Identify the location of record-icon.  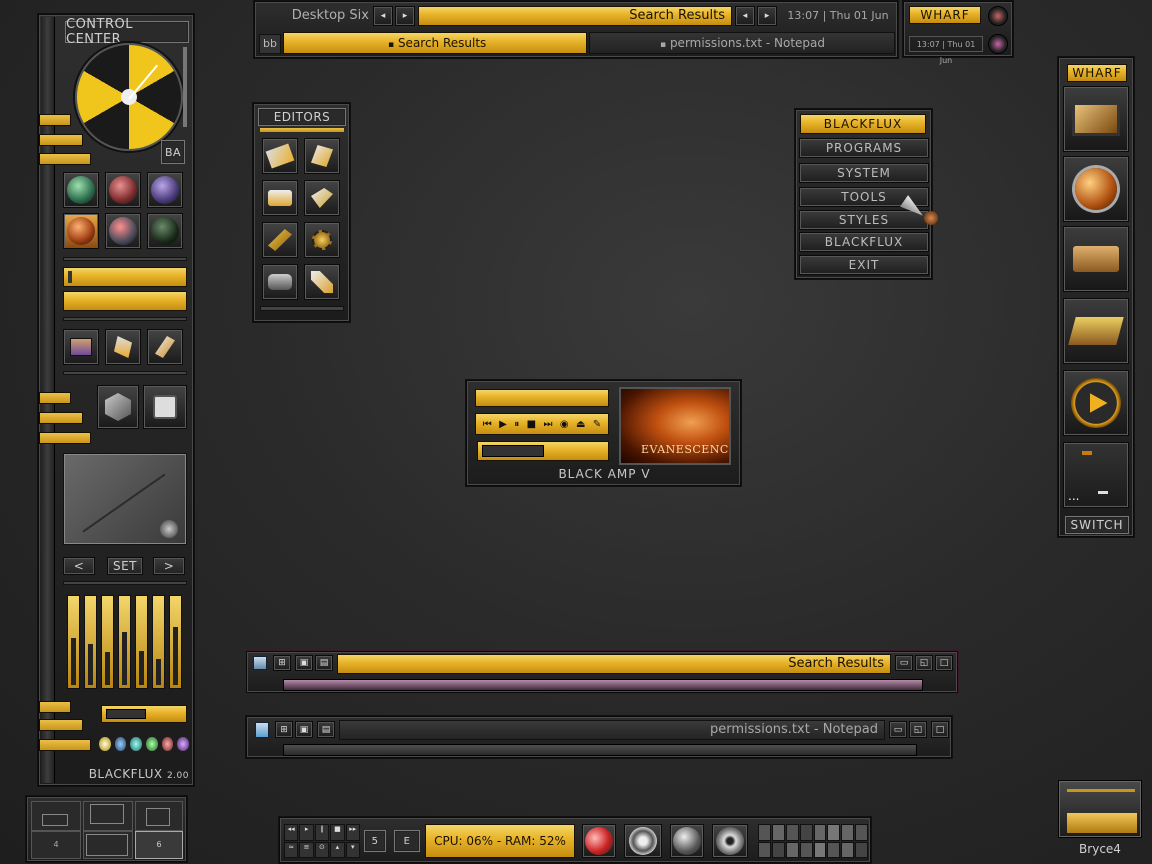
(998, 16).